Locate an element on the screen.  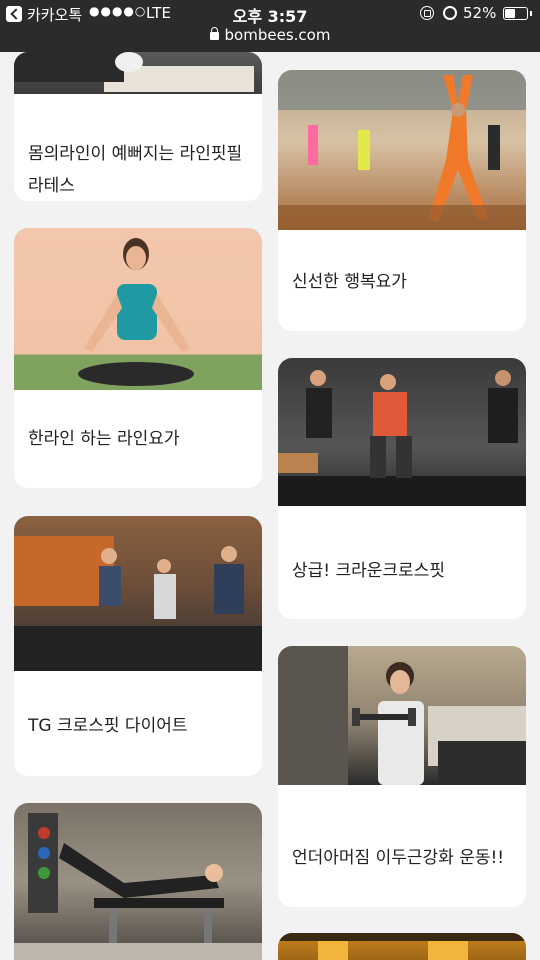
status-bar: 카카오톡 ●●●●○ LTE 오후 3:57 52% bombees.com is located at coordinates (270, 26).